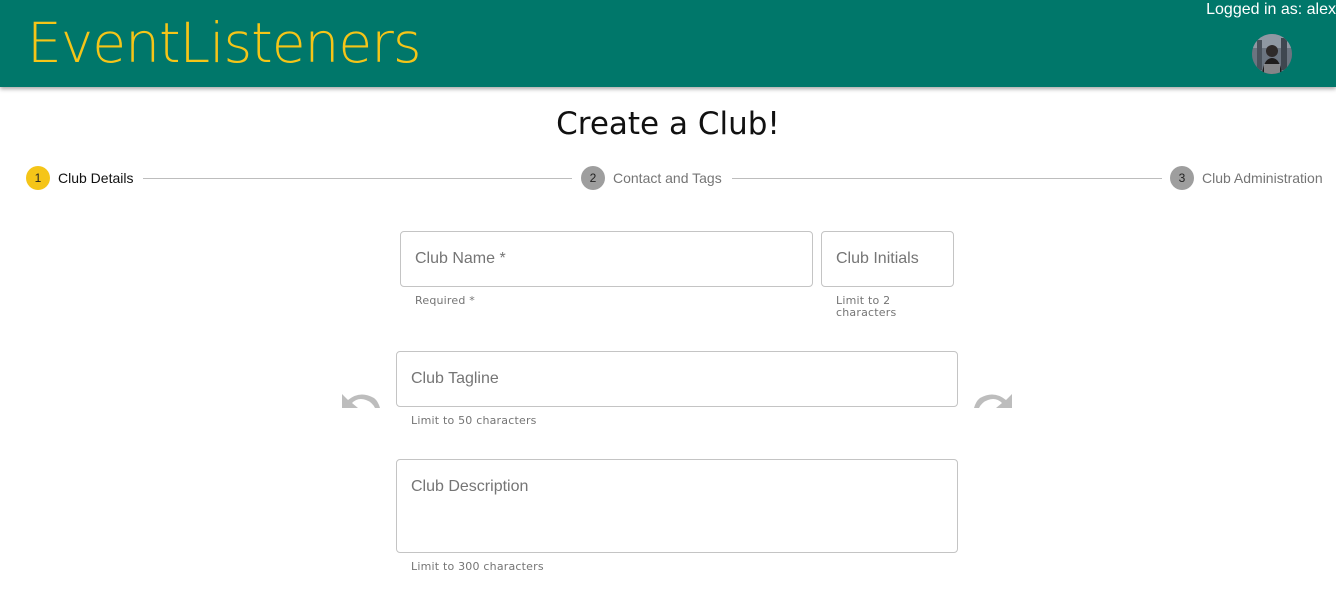 The height and width of the screenshot is (615, 1336). I want to click on club-tagline-label: Club Tagline, so click(455, 378).